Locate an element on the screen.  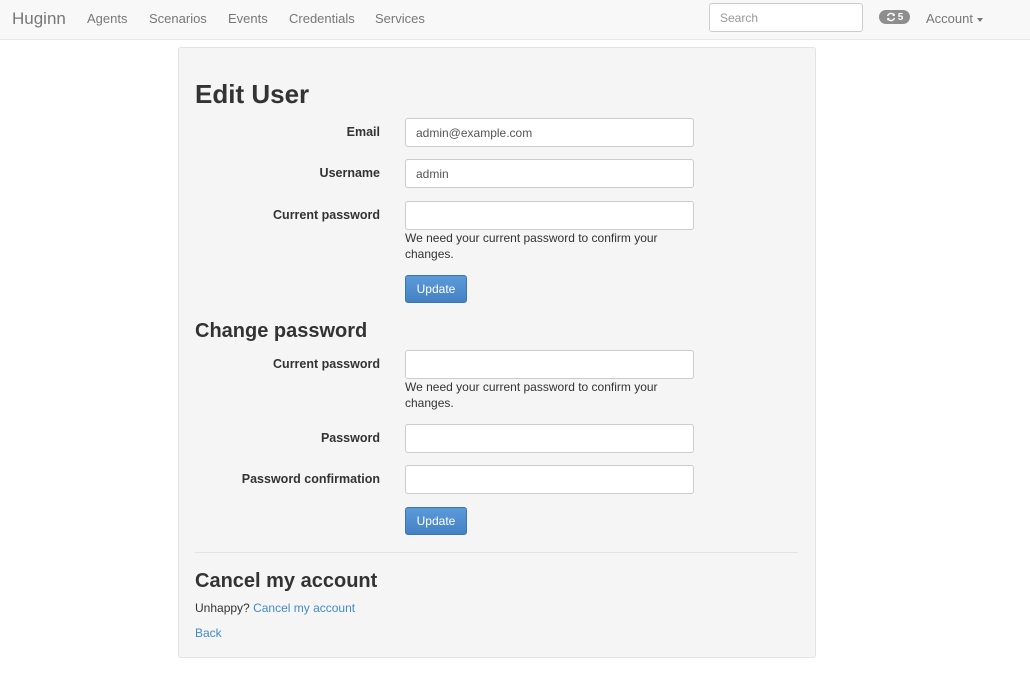
password-confirmation-label: Password confirmation is located at coordinates (310, 479).